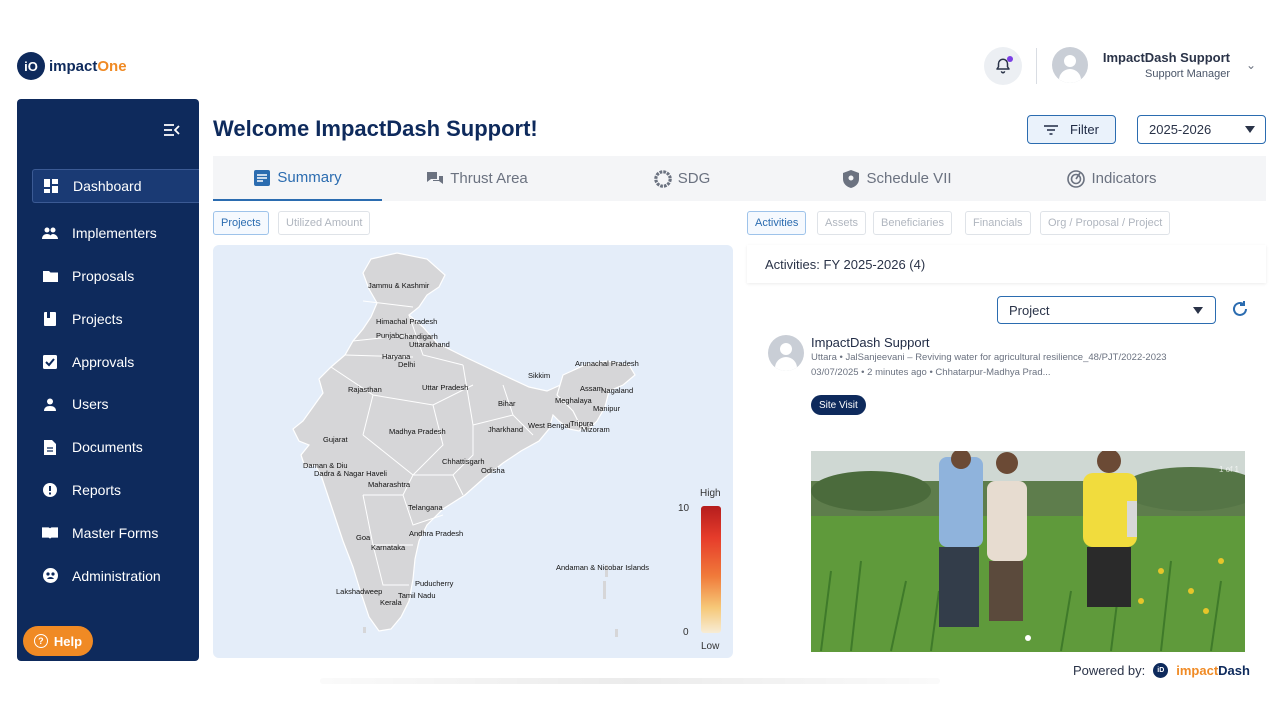 This screenshot has height=720, width=1280. I want to click on activities-header: Activities: FY 2025-2026 (4), so click(1006, 264).